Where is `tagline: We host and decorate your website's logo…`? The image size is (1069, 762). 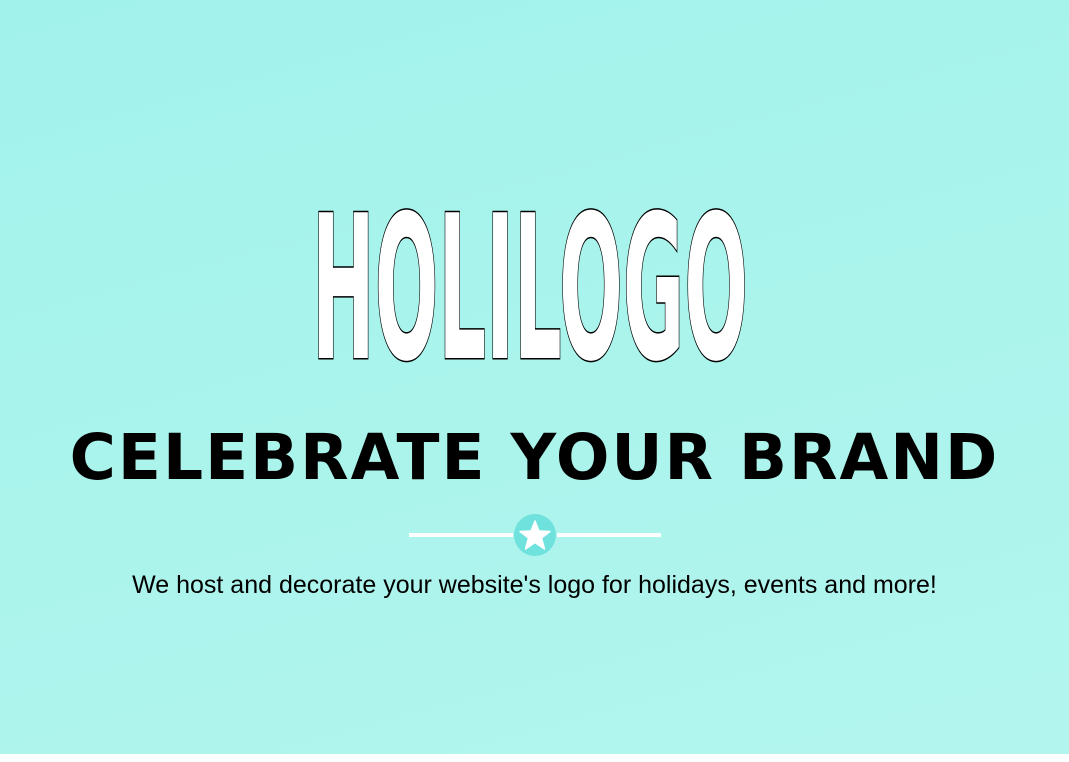 tagline: We host and decorate your website's logo… is located at coordinates (534, 585).